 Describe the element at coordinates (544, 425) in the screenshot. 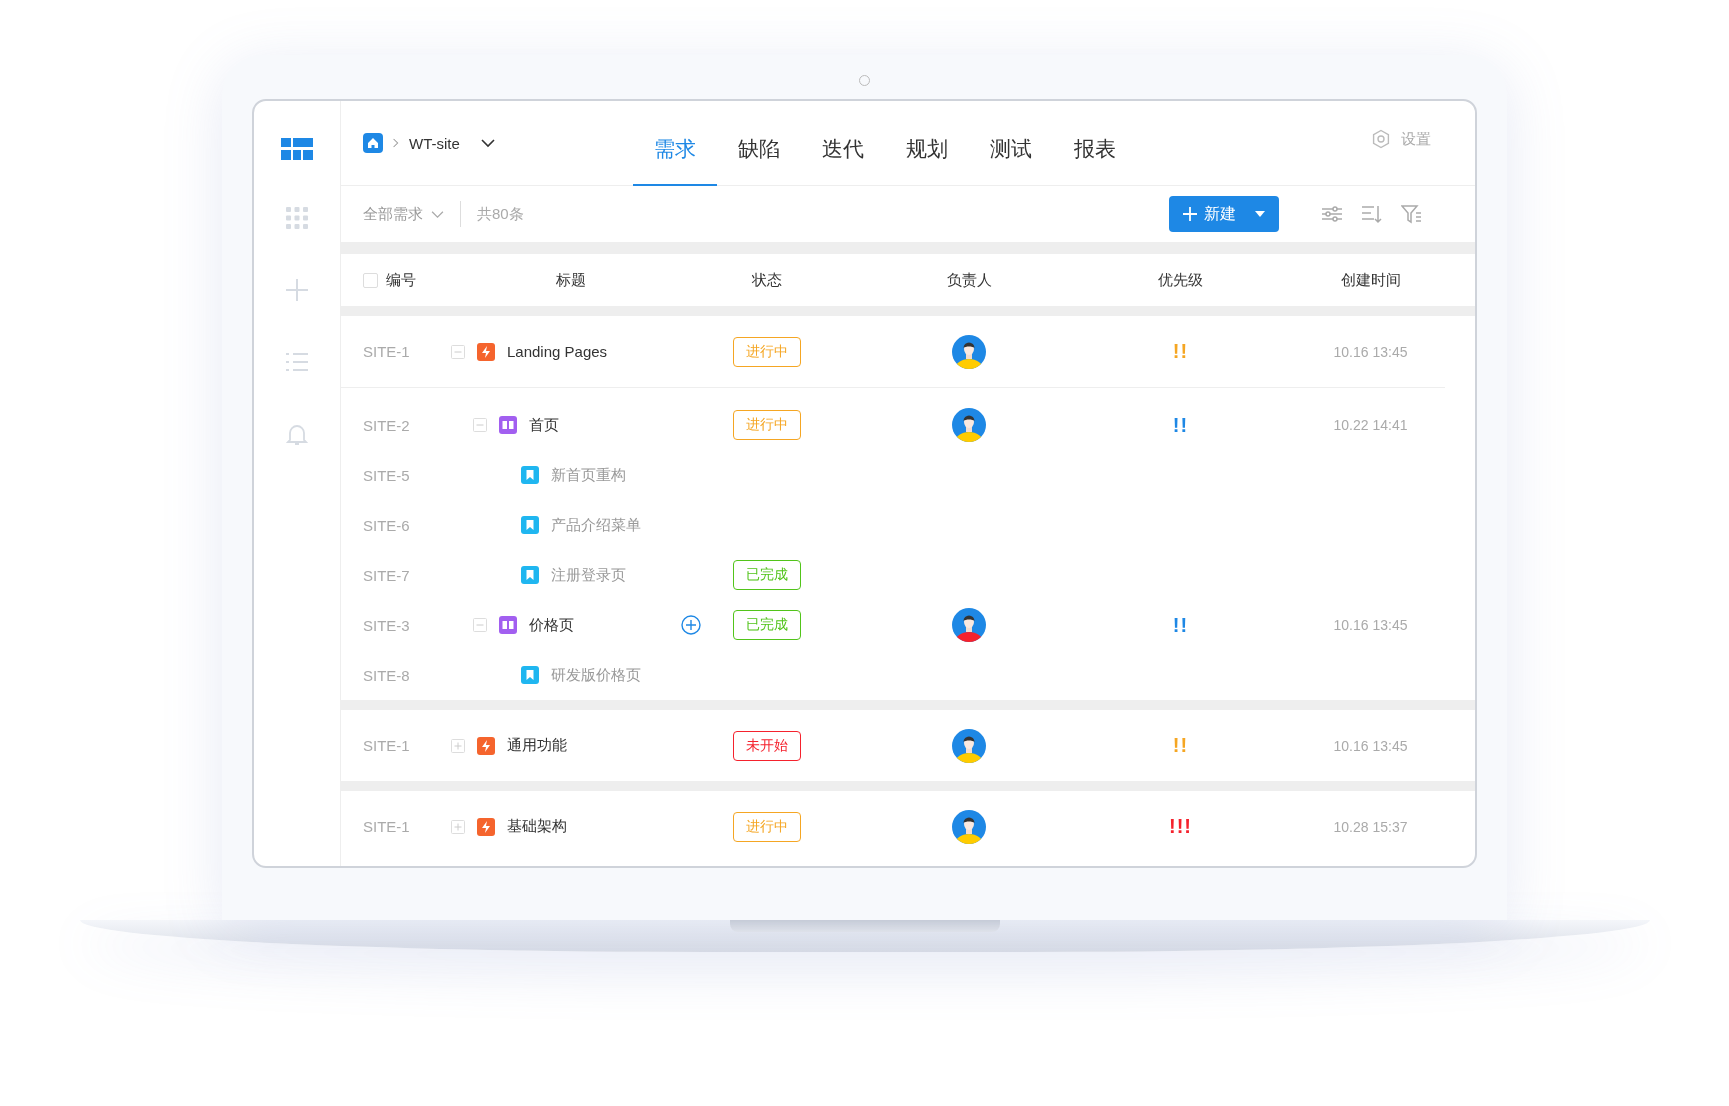

I see `issue-title: 首页` at that location.